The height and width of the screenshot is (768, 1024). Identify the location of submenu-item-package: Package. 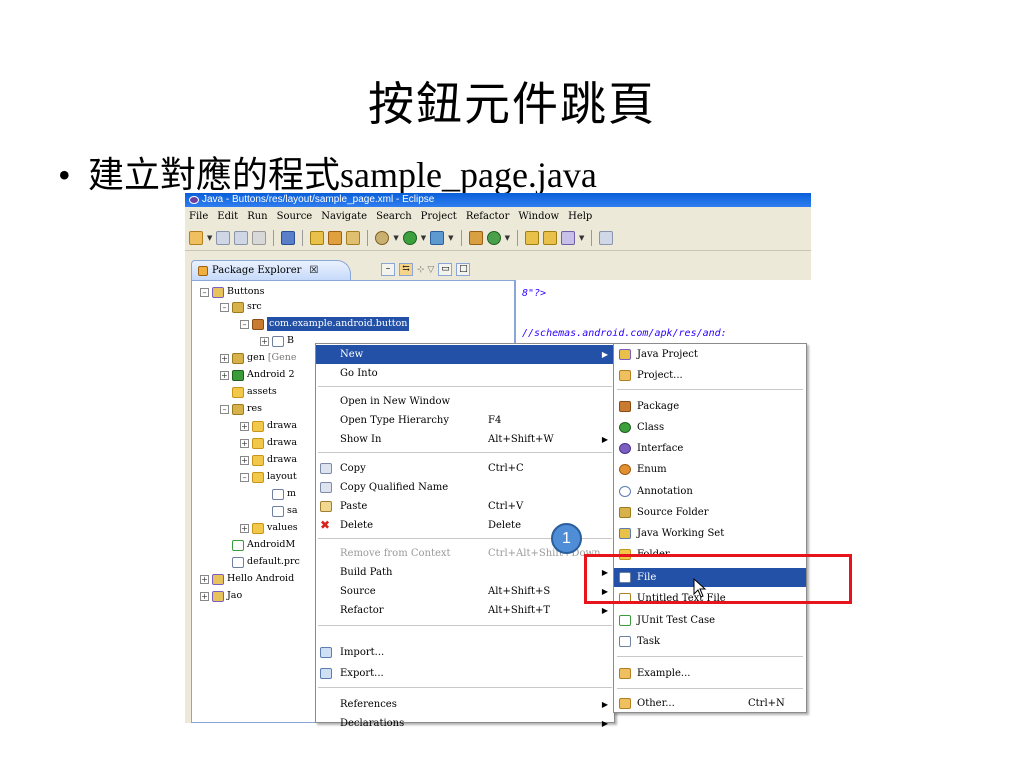
(710, 406).